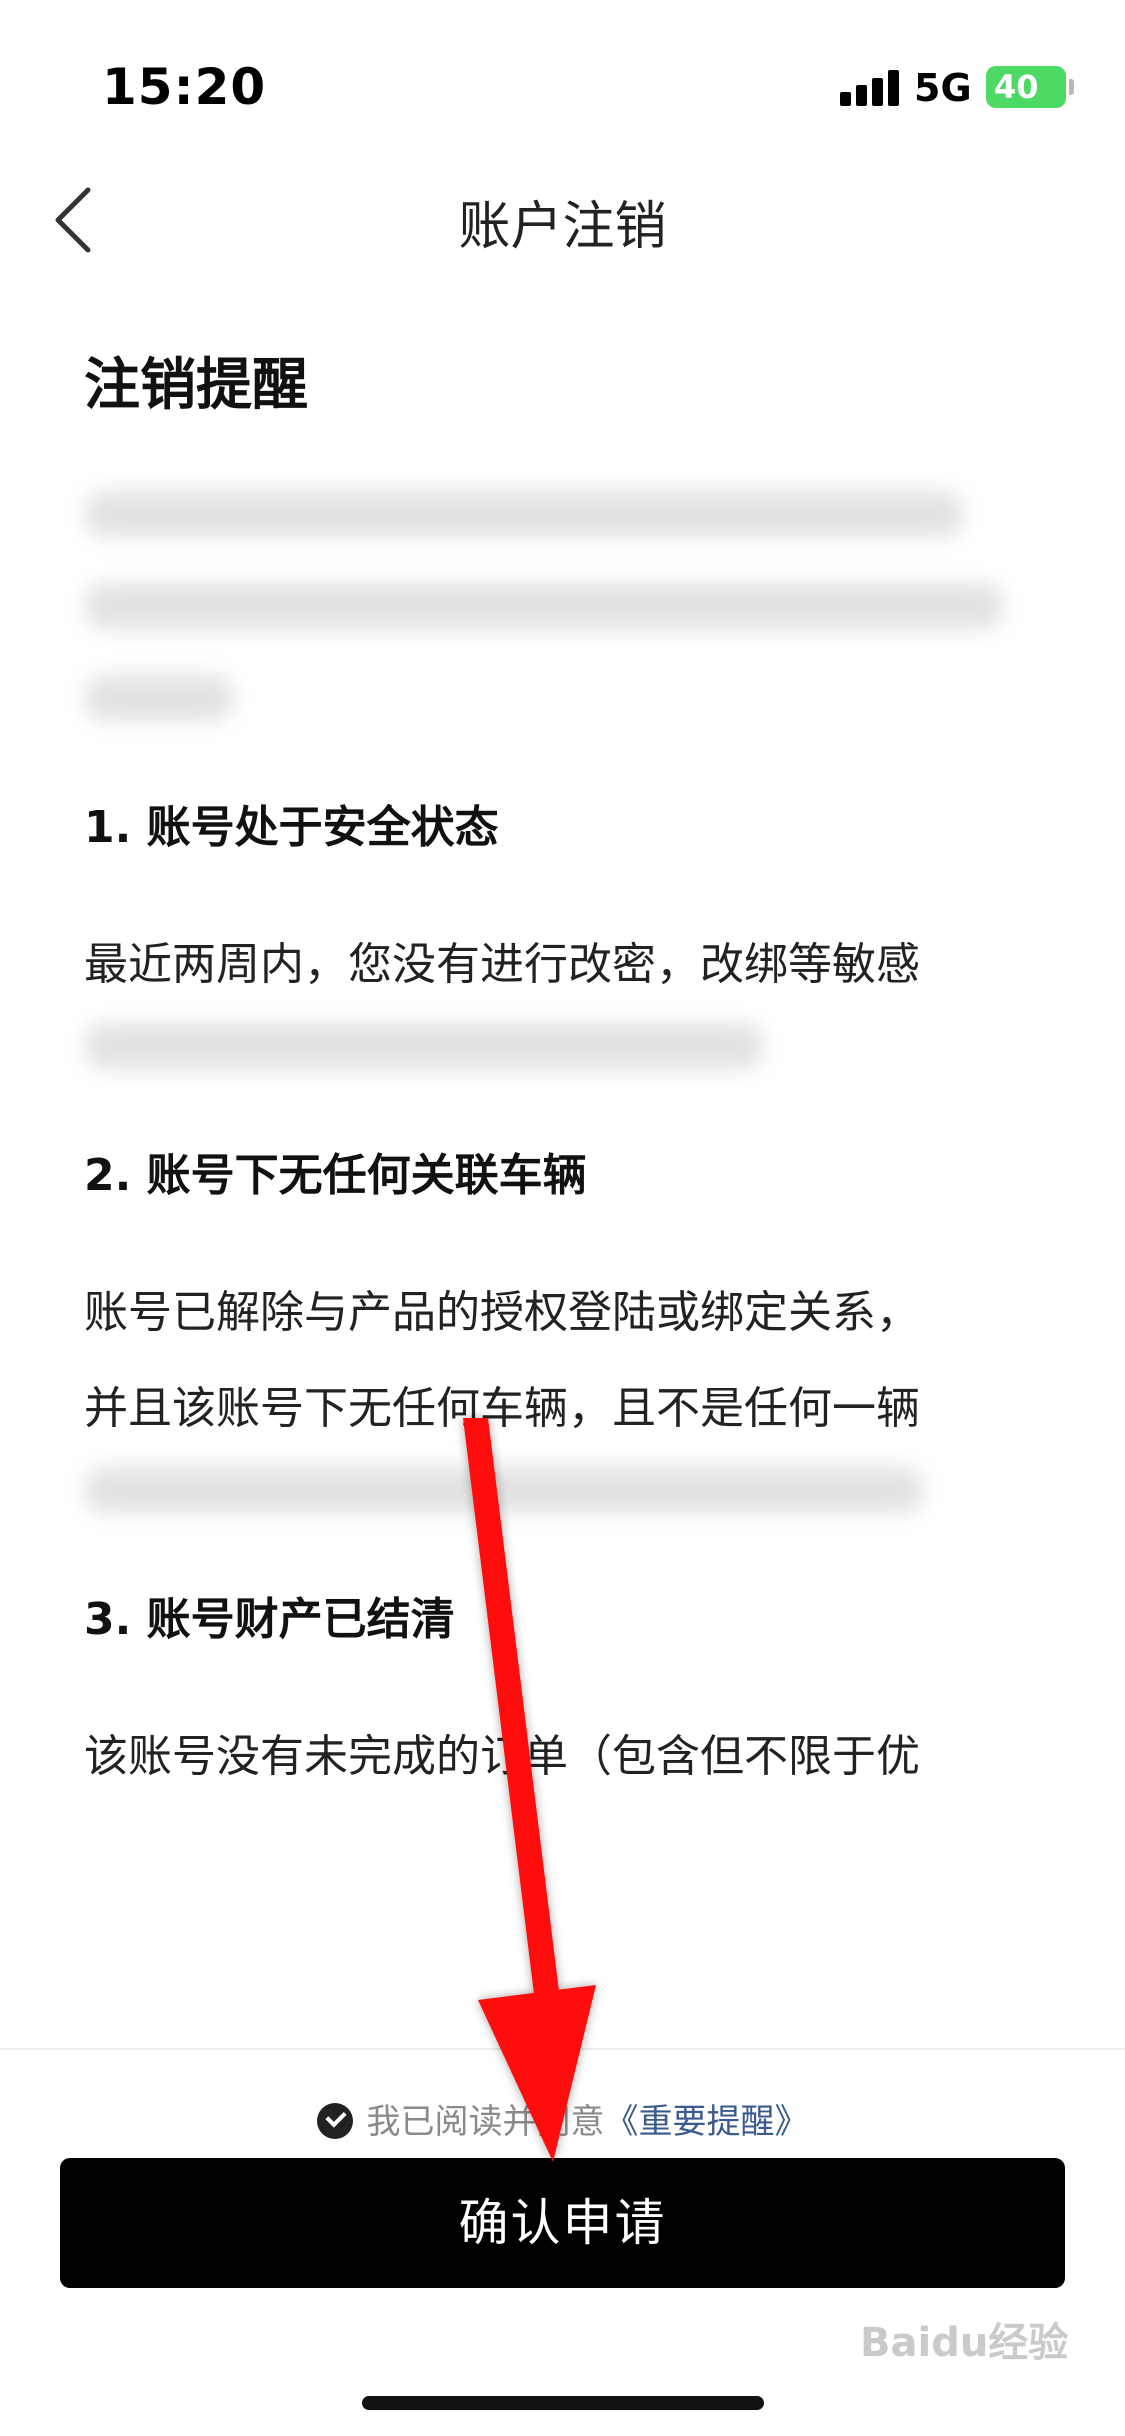  I want to click on page-title: 账户注销, so click(562, 227).